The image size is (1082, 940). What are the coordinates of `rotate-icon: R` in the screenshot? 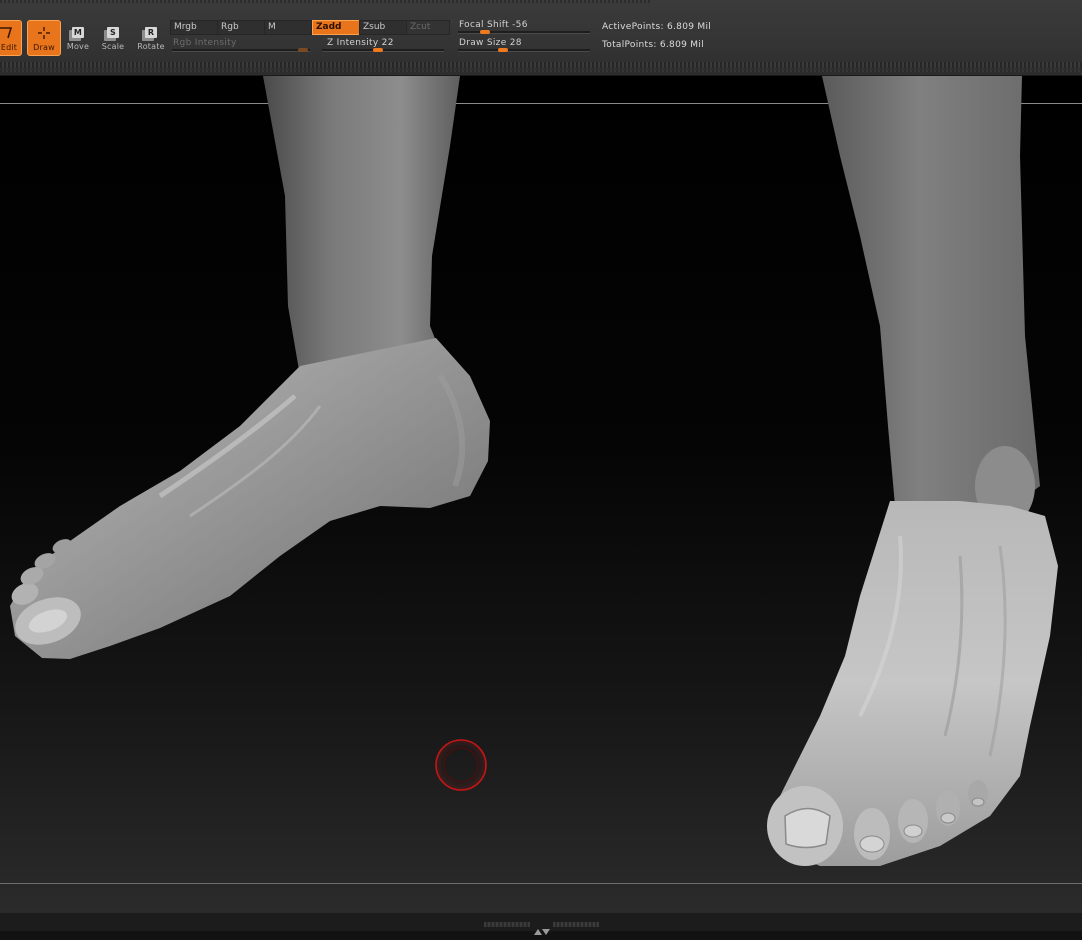 It's located at (151, 32).